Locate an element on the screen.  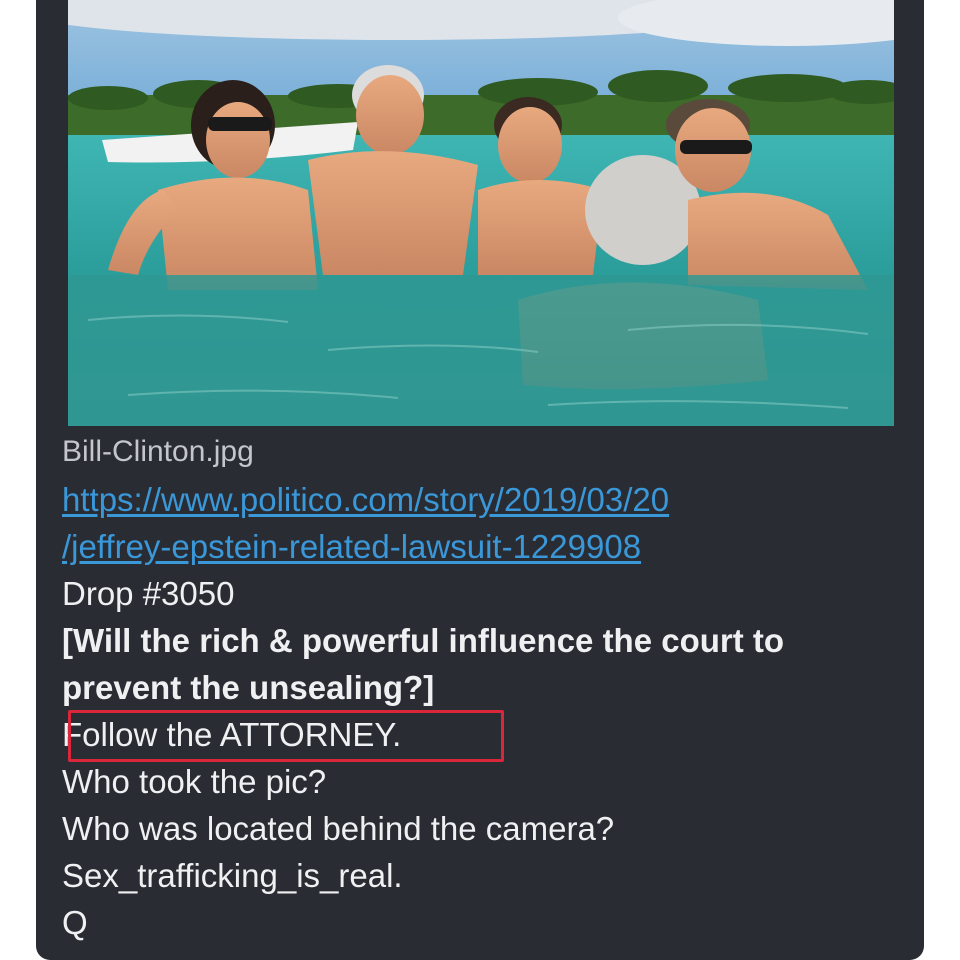
line-who-took-pic: Who took the pic? is located at coordinates (194, 781).